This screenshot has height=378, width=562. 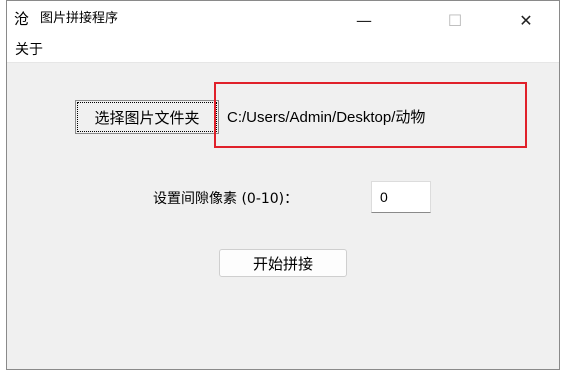 I want to click on select-folder-button: 选择图片文件夹, so click(x=147, y=117).